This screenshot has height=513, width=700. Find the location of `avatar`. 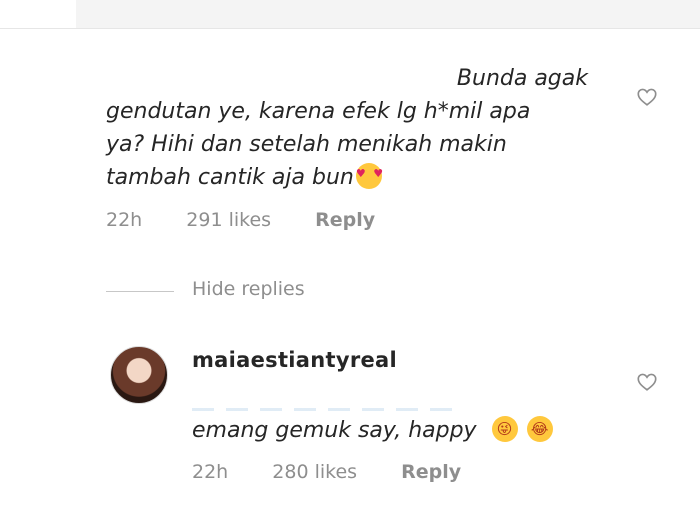

avatar is located at coordinates (139, 375).